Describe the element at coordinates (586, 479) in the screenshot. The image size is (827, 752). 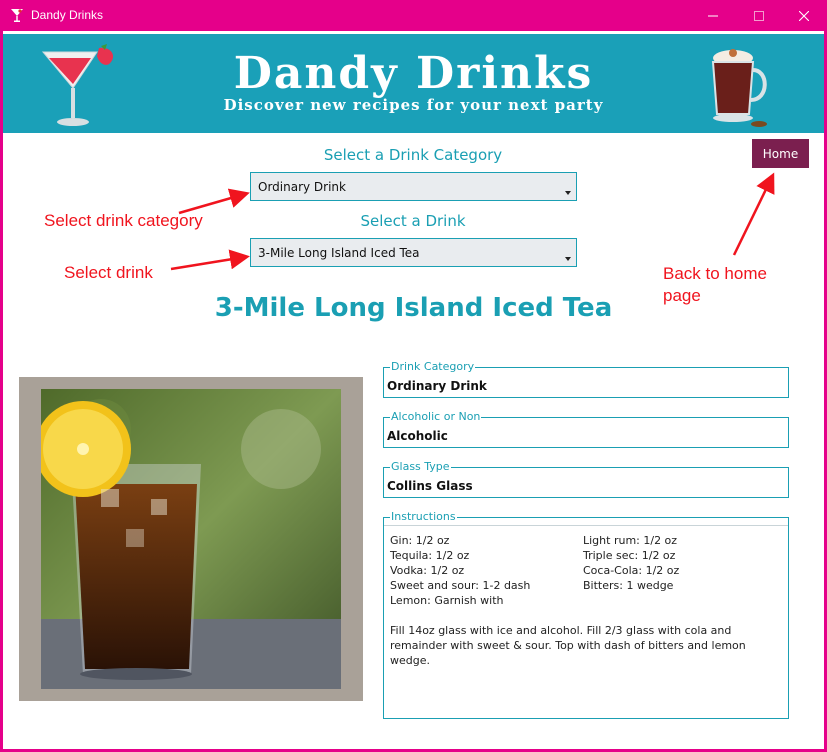
I see `glass-type-field: Glass Type Collins Glass` at that location.